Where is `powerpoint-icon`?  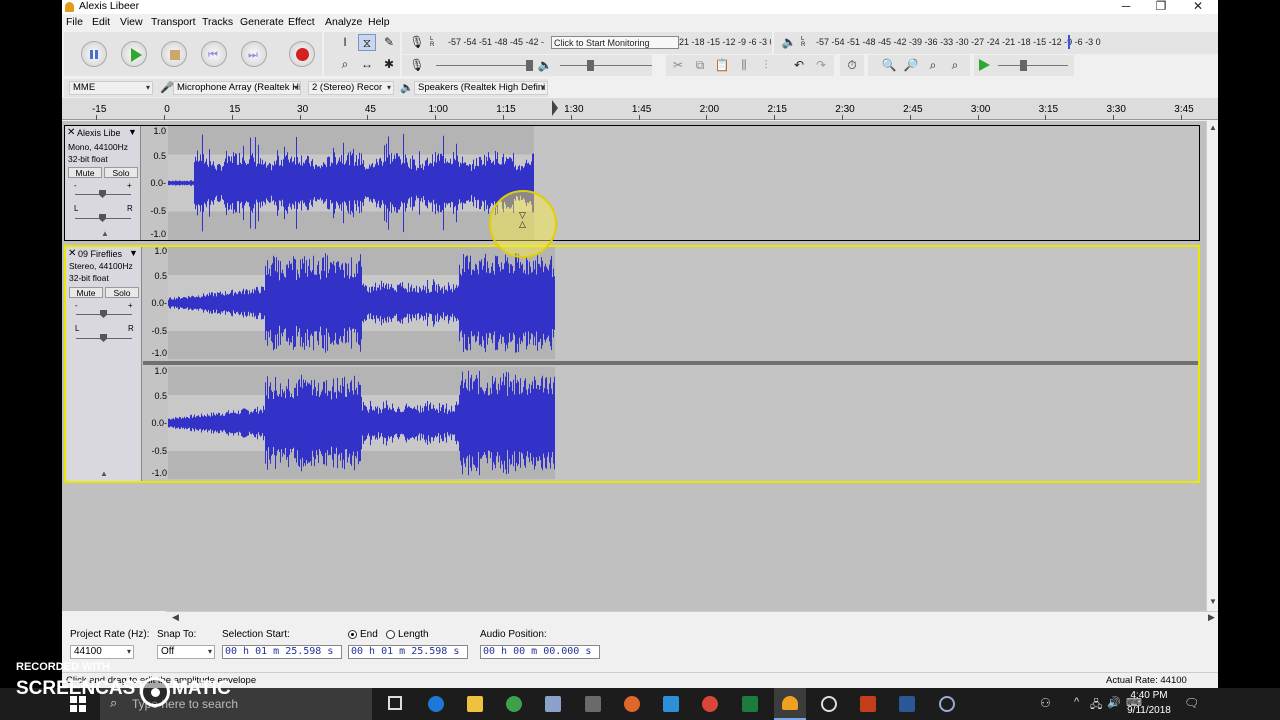 powerpoint-icon is located at coordinates (868, 704).